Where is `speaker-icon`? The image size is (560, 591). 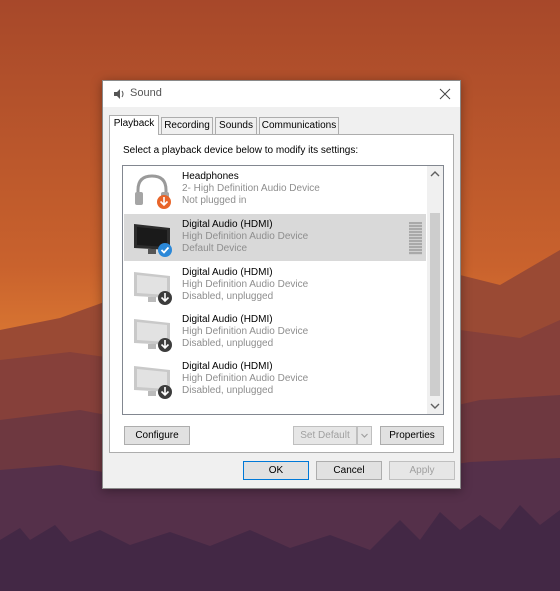 speaker-icon is located at coordinates (119, 94).